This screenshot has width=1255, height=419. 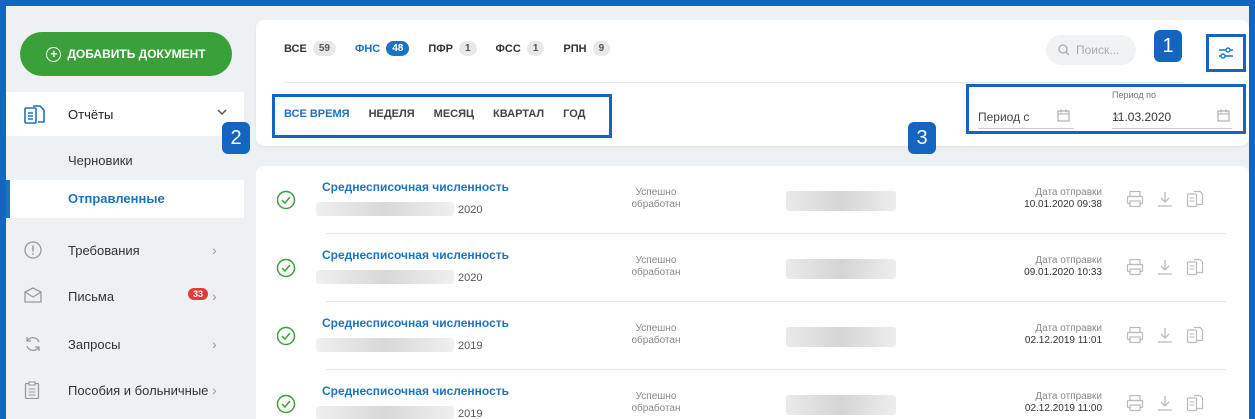 I want to click on unread-count-badge: 33, so click(x=198, y=294).